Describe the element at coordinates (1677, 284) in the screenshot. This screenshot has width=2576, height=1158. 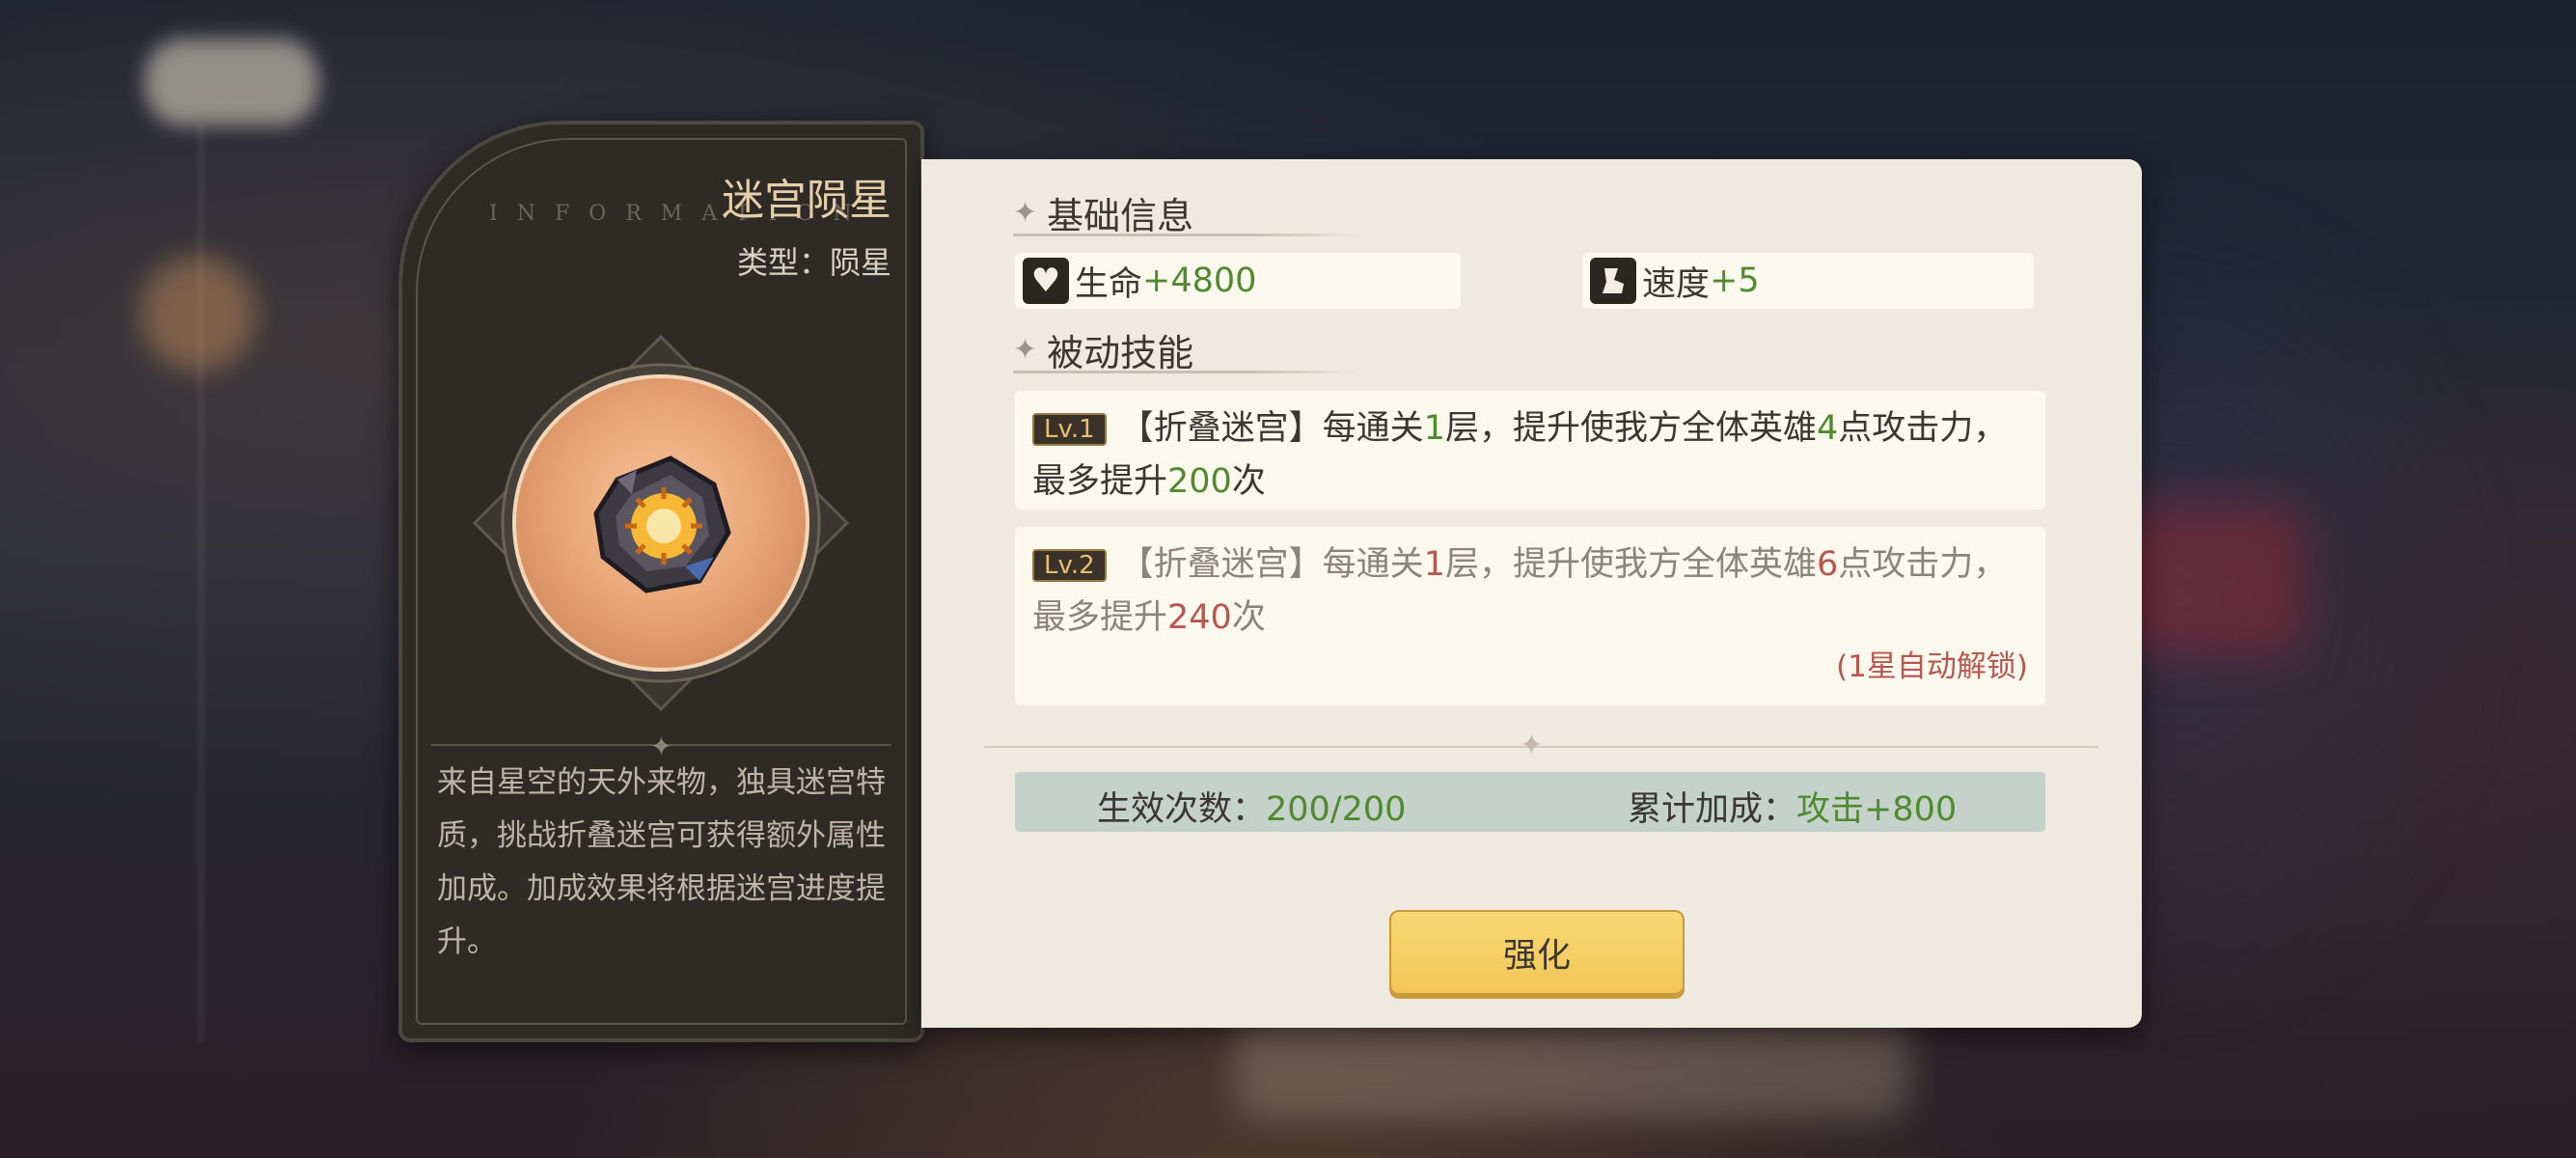
I see `stat-speed-label: 速度` at that location.